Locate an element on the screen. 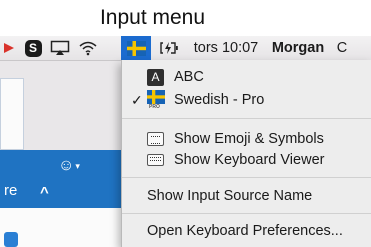  menu-item-label: Swedish - Pro is located at coordinates (219, 100).